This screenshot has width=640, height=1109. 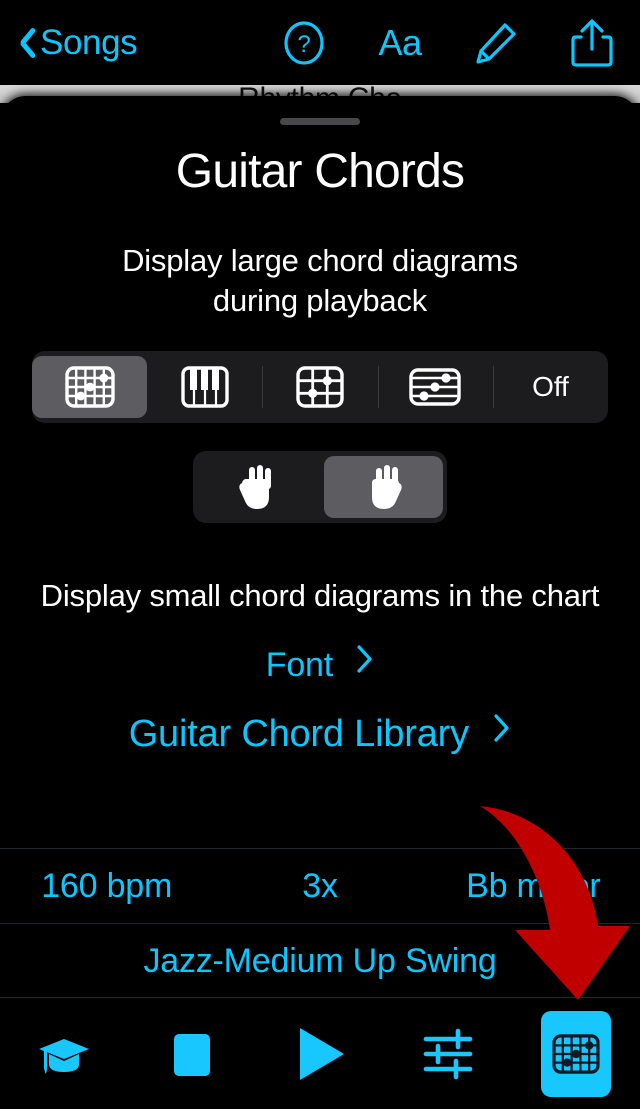 I want to click on tempo-value: 160 bpm, so click(x=106, y=886).